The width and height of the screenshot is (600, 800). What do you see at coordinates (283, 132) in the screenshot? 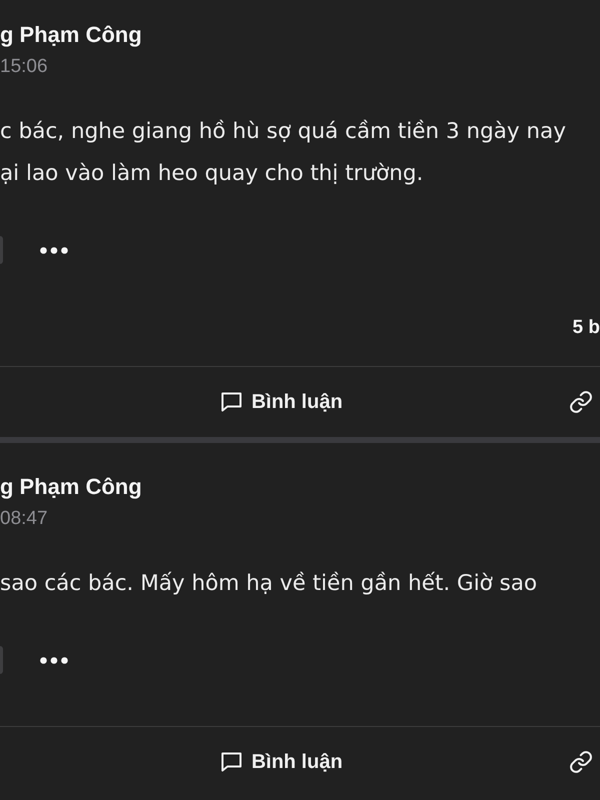
I see `post-text: c bác, nghe giang hồ hù sợ quá cầm tiền 3 ngày nay` at bounding box center [283, 132].